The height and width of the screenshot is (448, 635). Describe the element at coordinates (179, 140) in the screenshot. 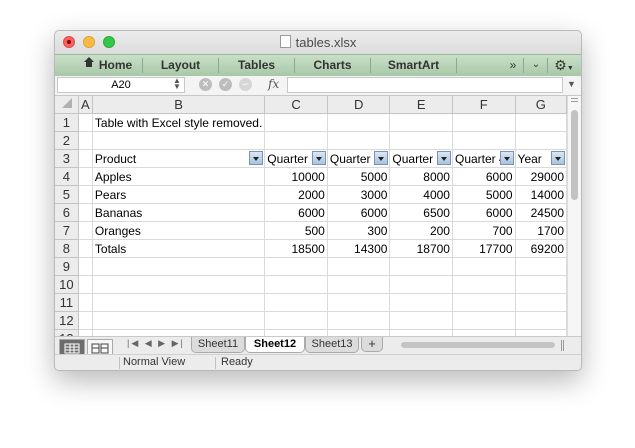

I see `cell-b2` at that location.